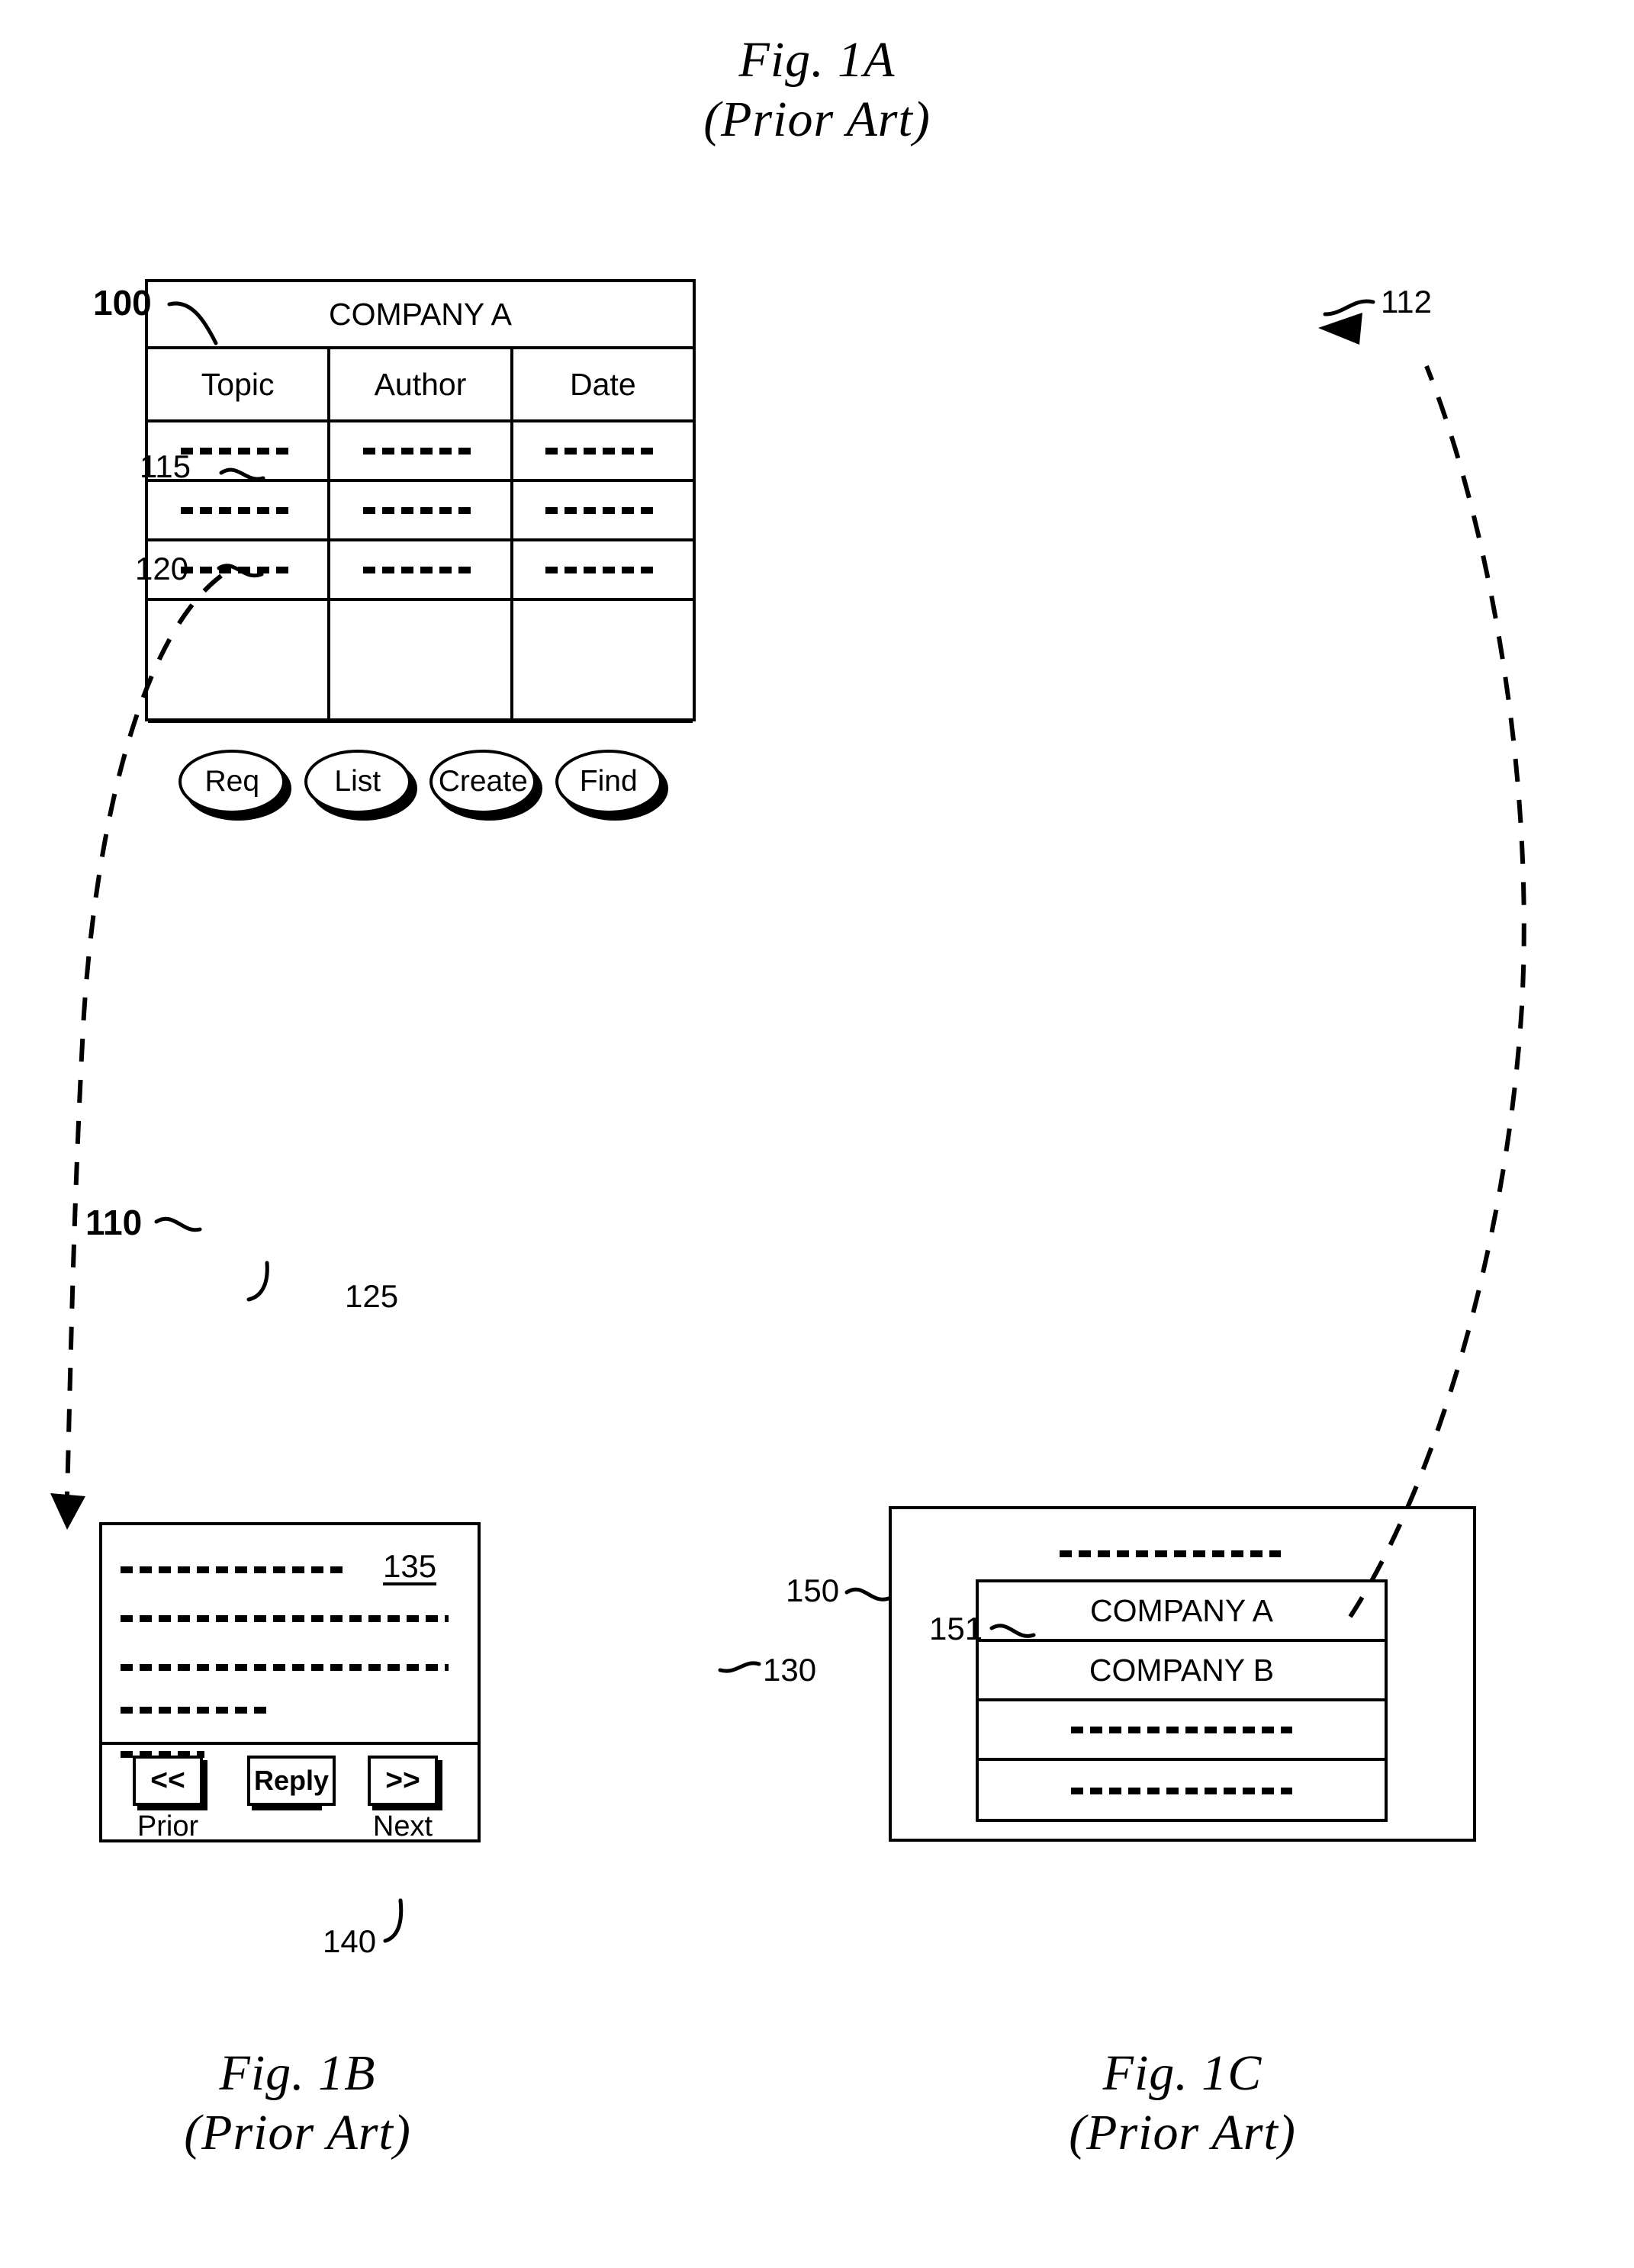  I want to click on list-item-label: COMPANY B, so click(1182, 1670).